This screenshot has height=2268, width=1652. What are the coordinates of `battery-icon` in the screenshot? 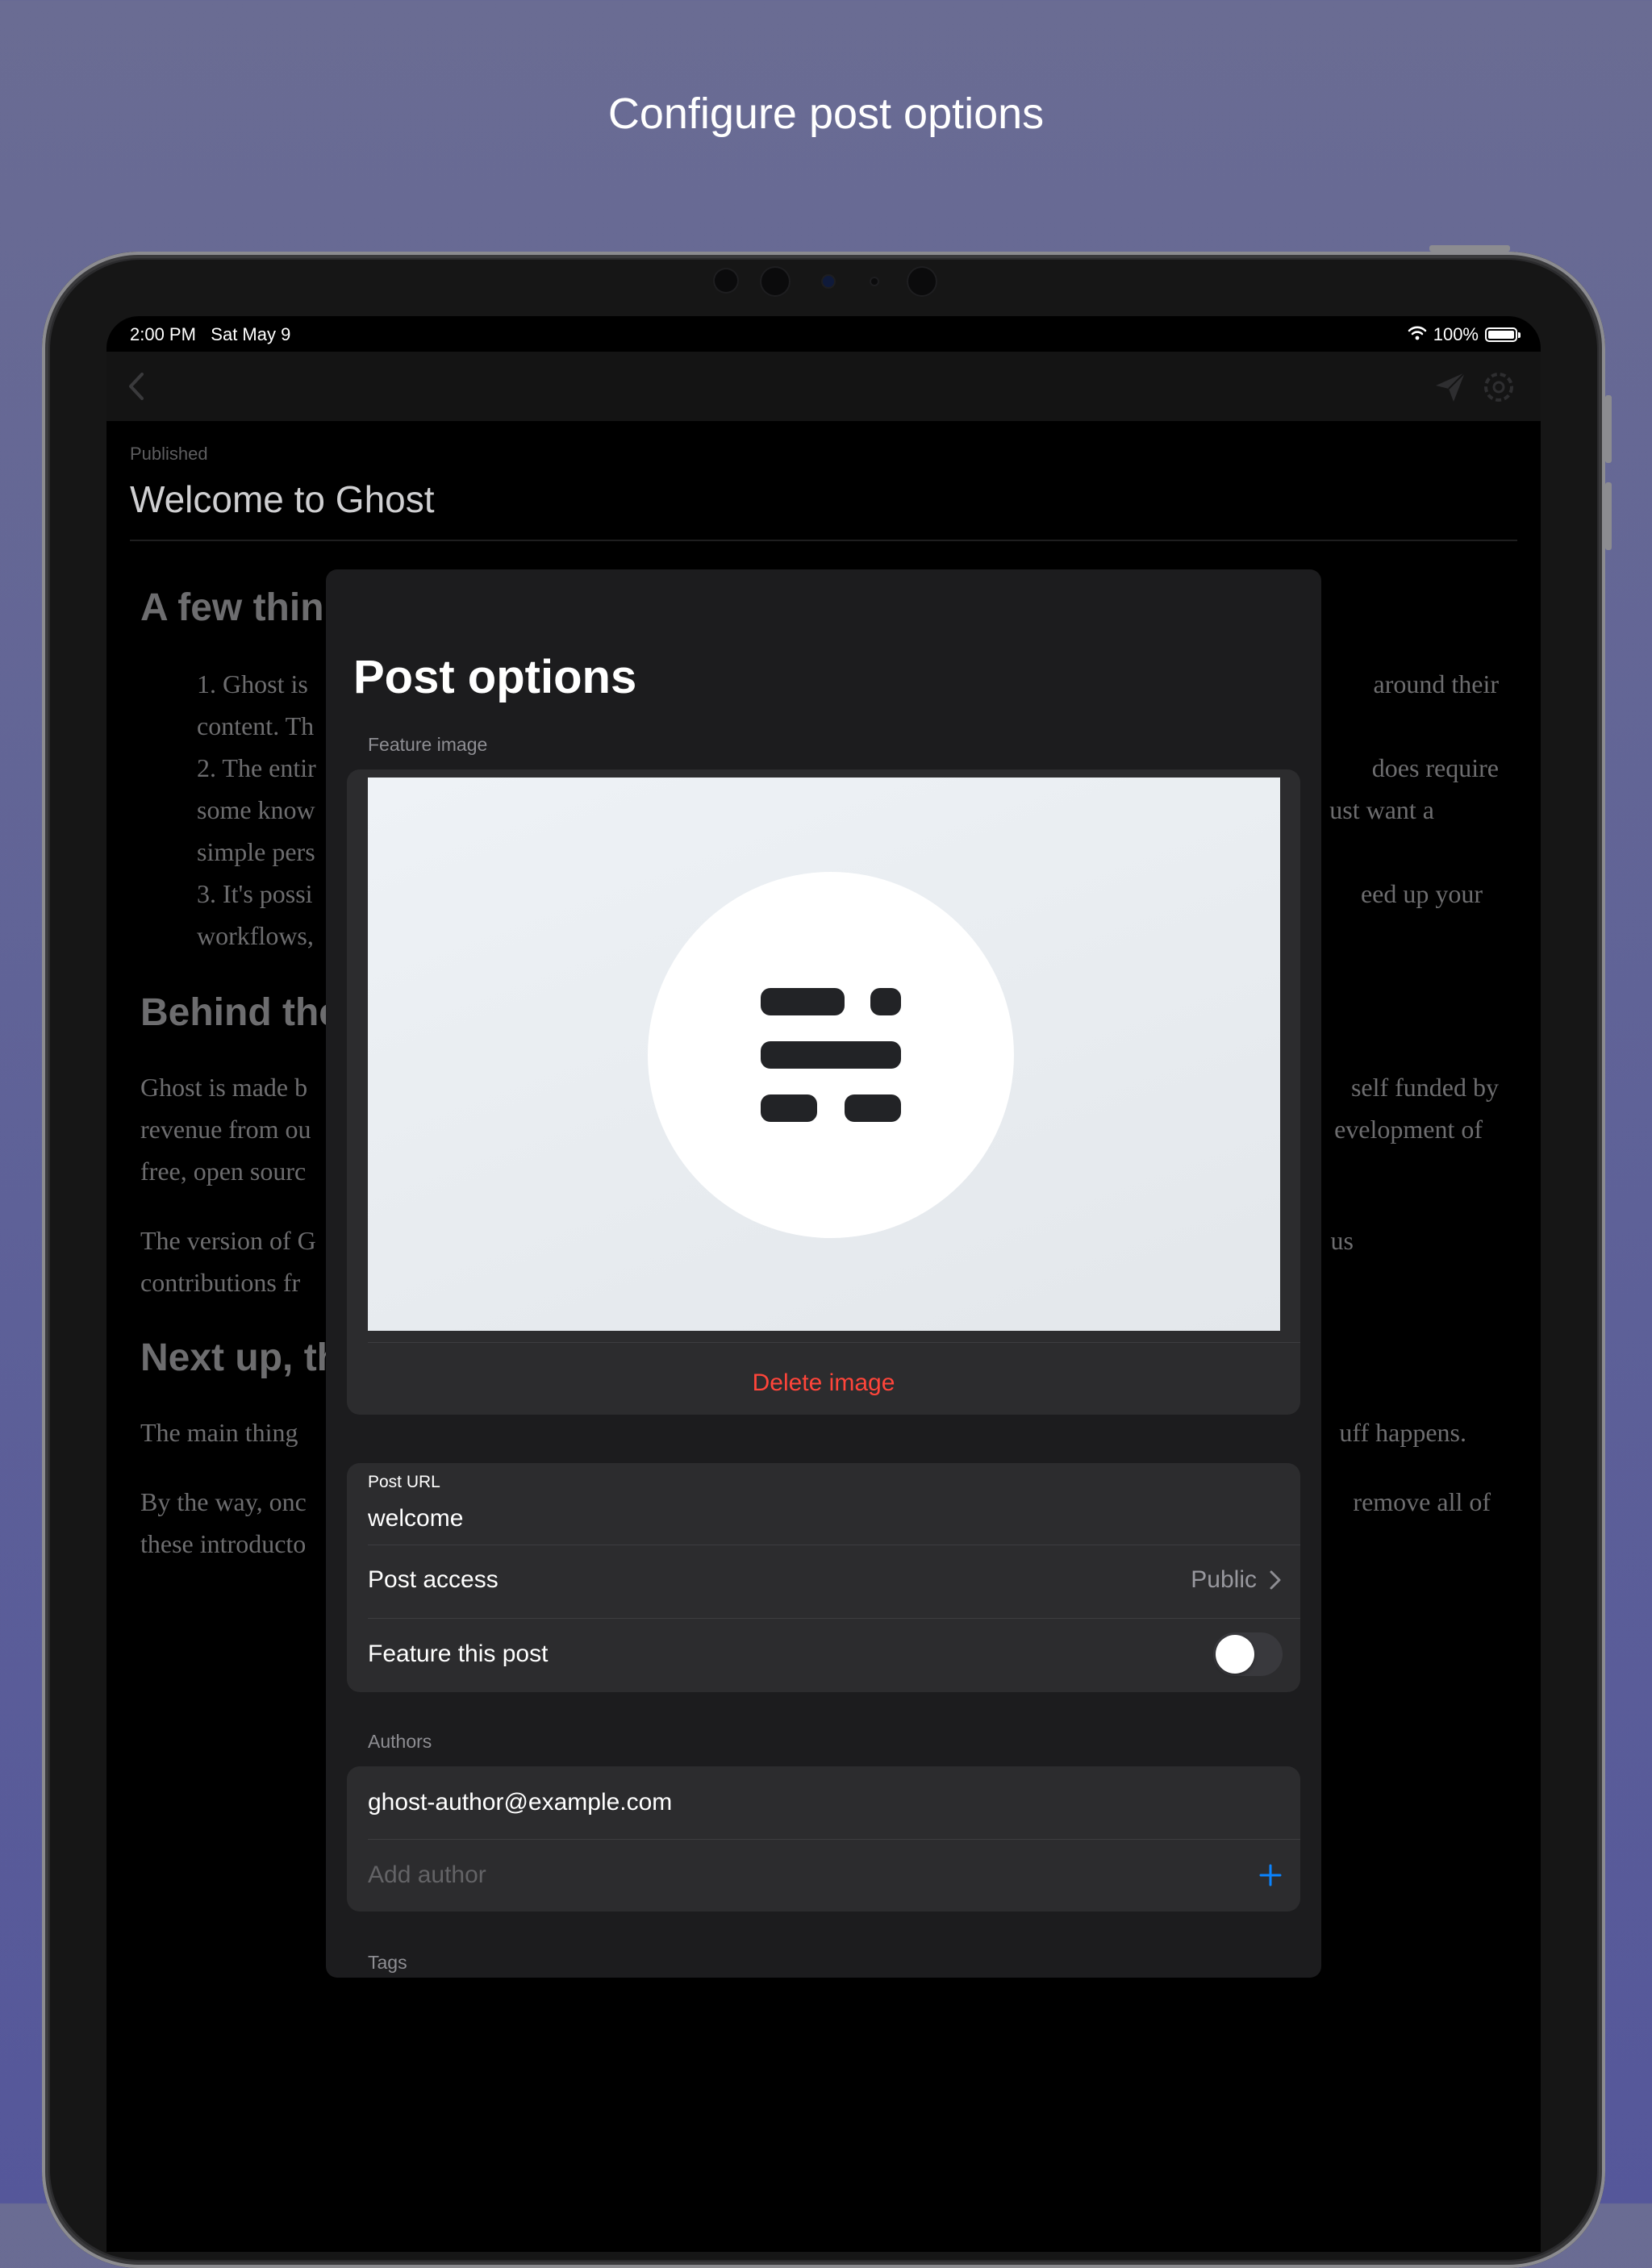 It's located at (1503, 334).